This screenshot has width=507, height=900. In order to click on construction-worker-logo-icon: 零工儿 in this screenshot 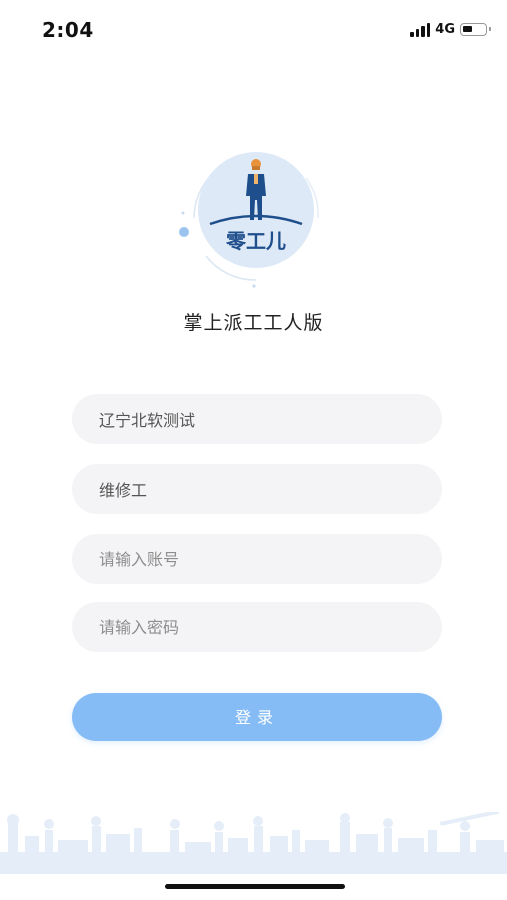, I will do `click(249, 220)`.